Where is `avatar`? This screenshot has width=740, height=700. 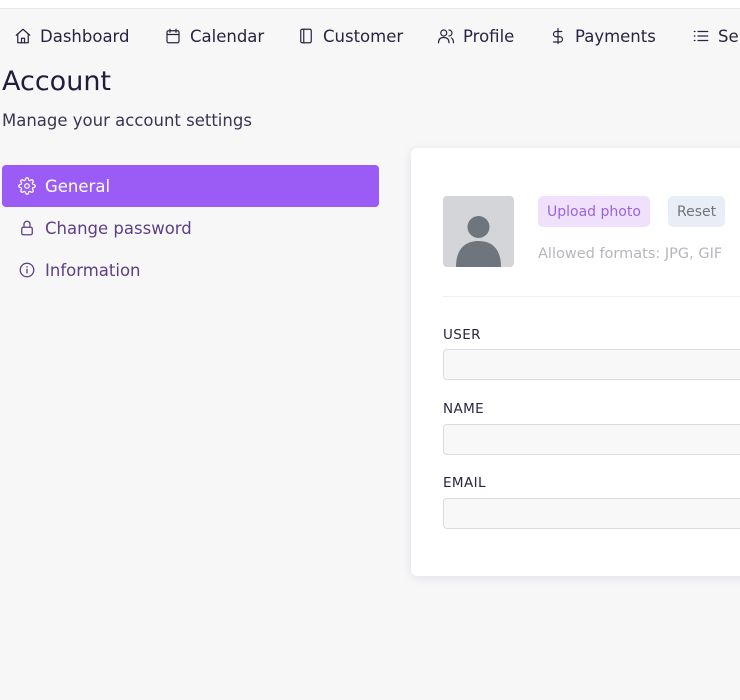
avatar is located at coordinates (478, 231).